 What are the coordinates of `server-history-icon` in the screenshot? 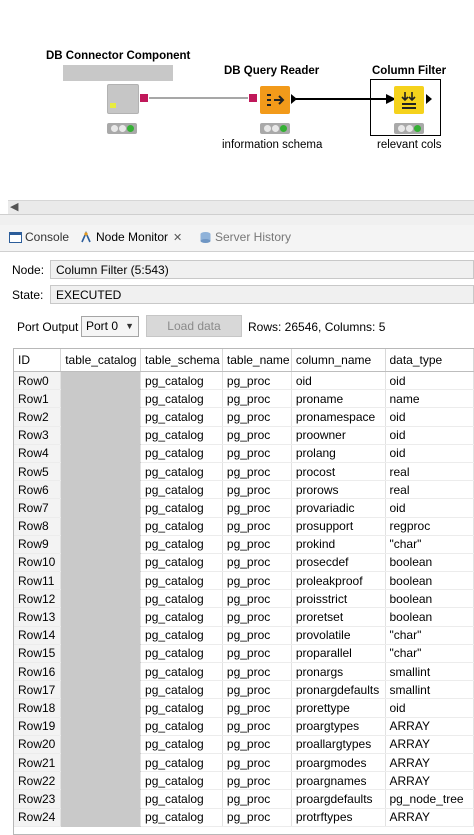 It's located at (205, 237).